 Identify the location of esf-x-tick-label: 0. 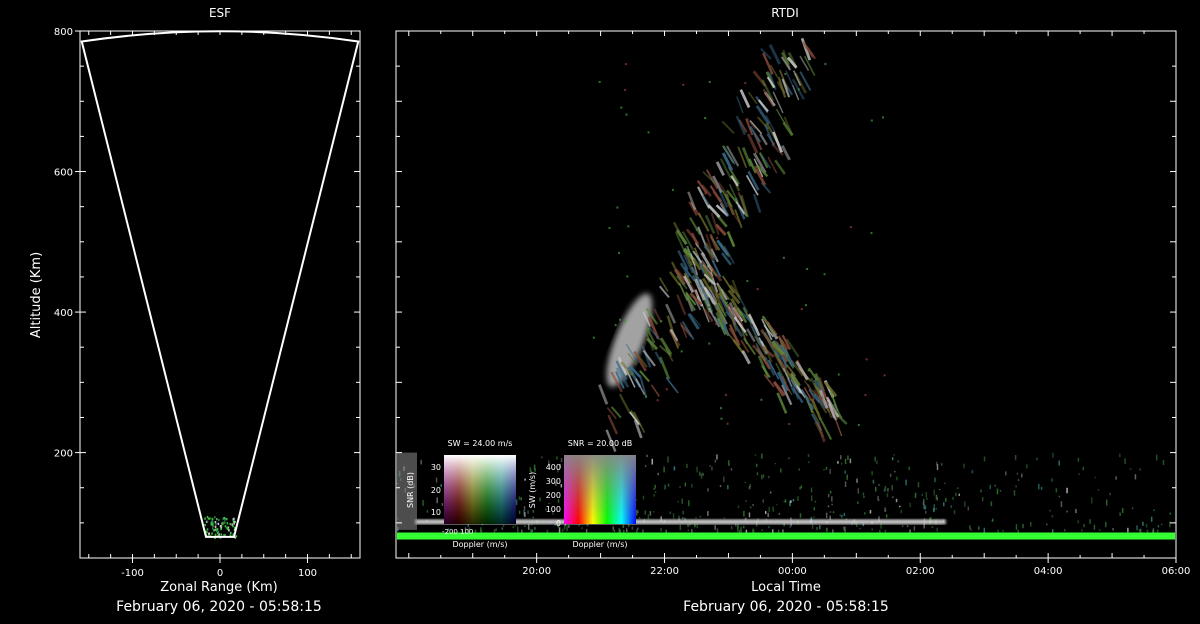
(220, 573).